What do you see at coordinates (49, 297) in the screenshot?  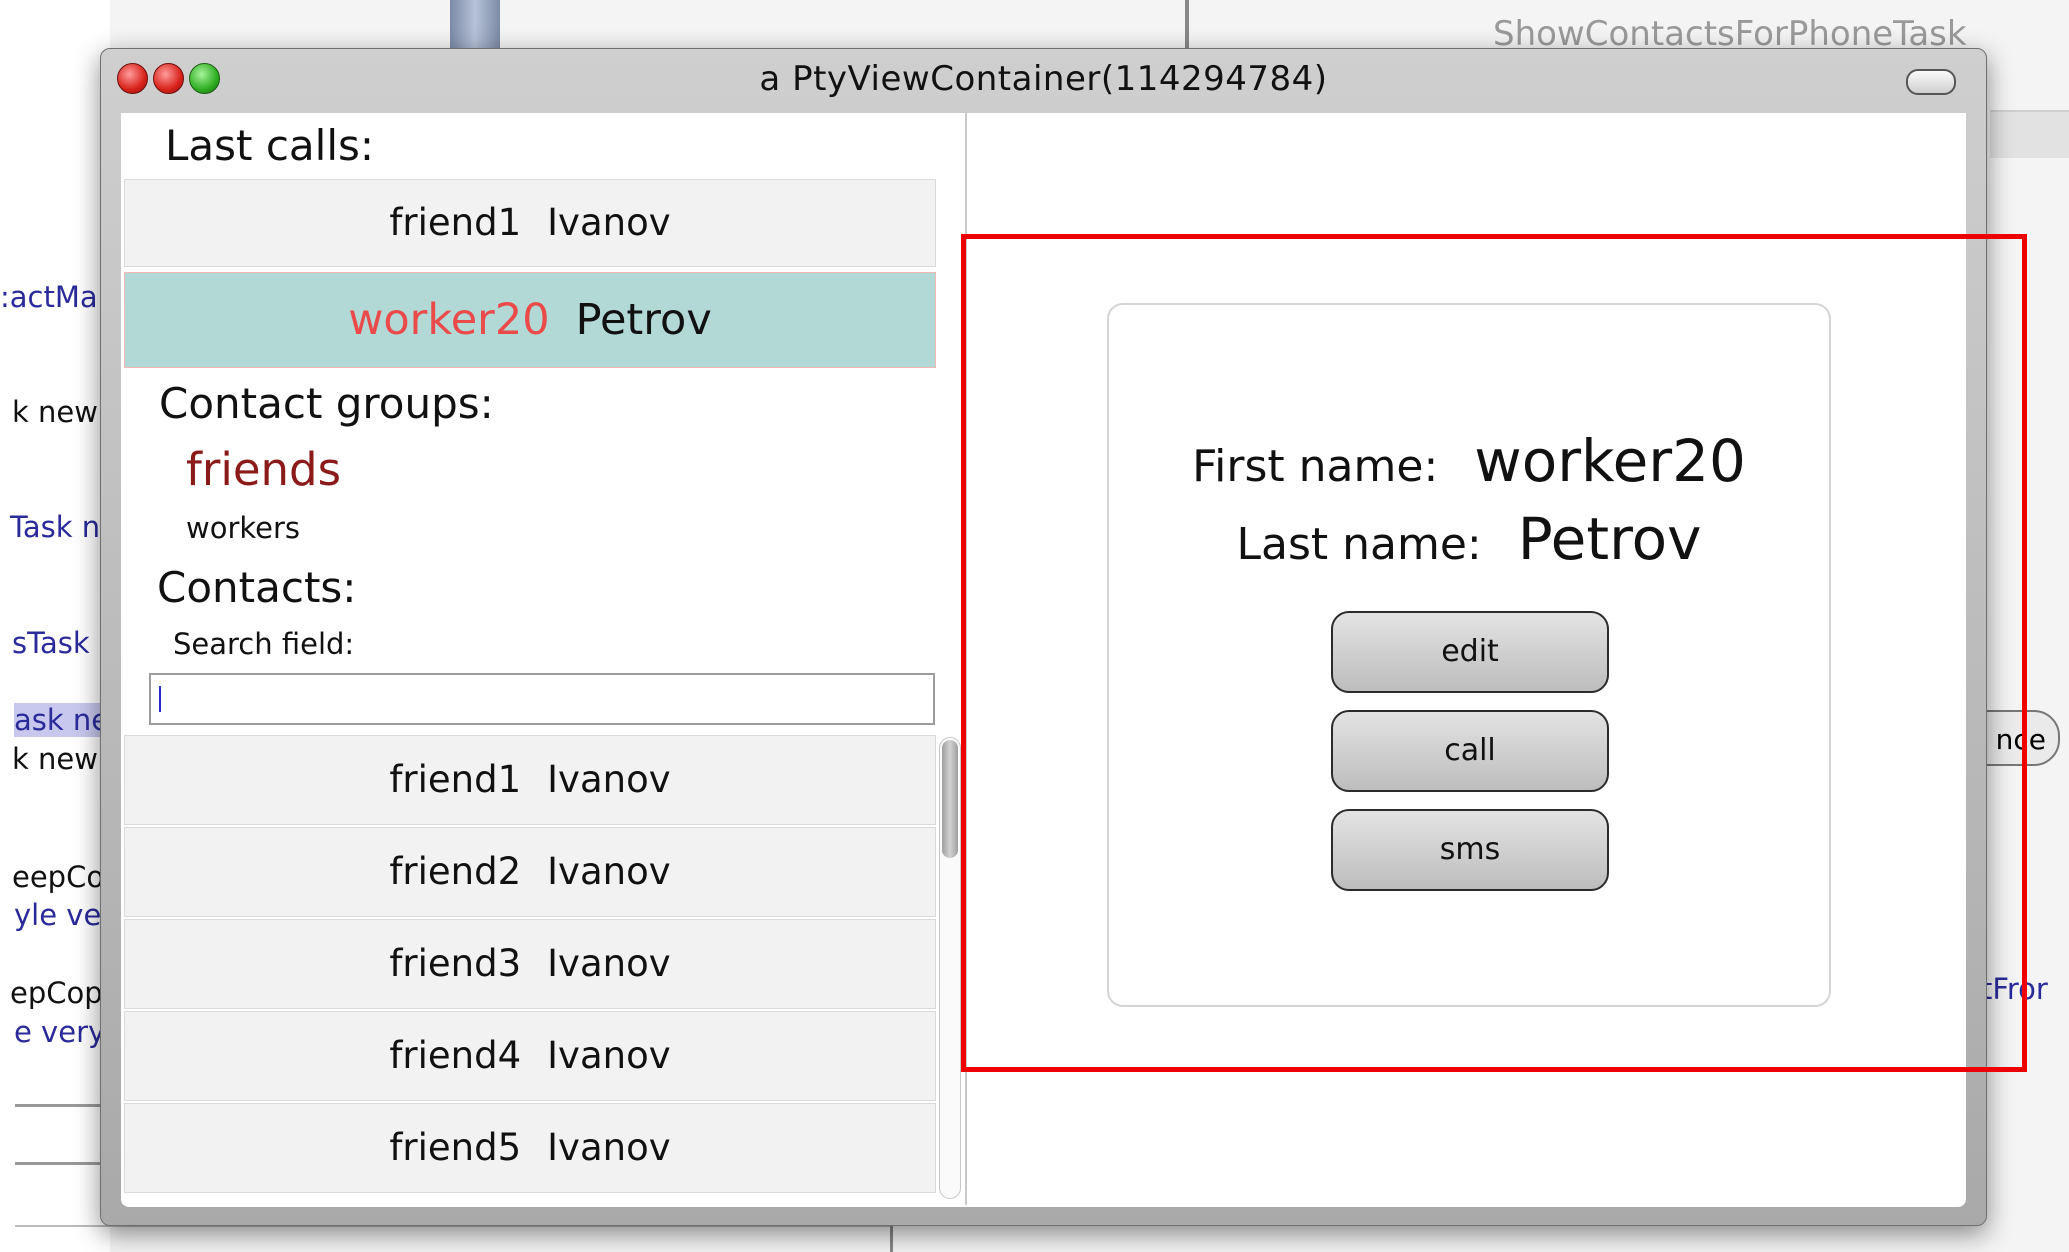 I see `background-text: :actMa` at bounding box center [49, 297].